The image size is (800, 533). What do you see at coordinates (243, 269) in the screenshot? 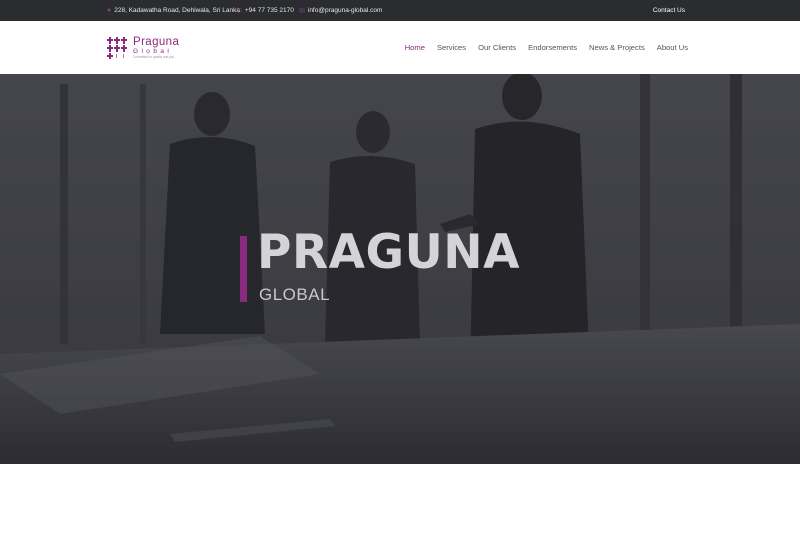
I see `hero-accent-bar` at bounding box center [243, 269].